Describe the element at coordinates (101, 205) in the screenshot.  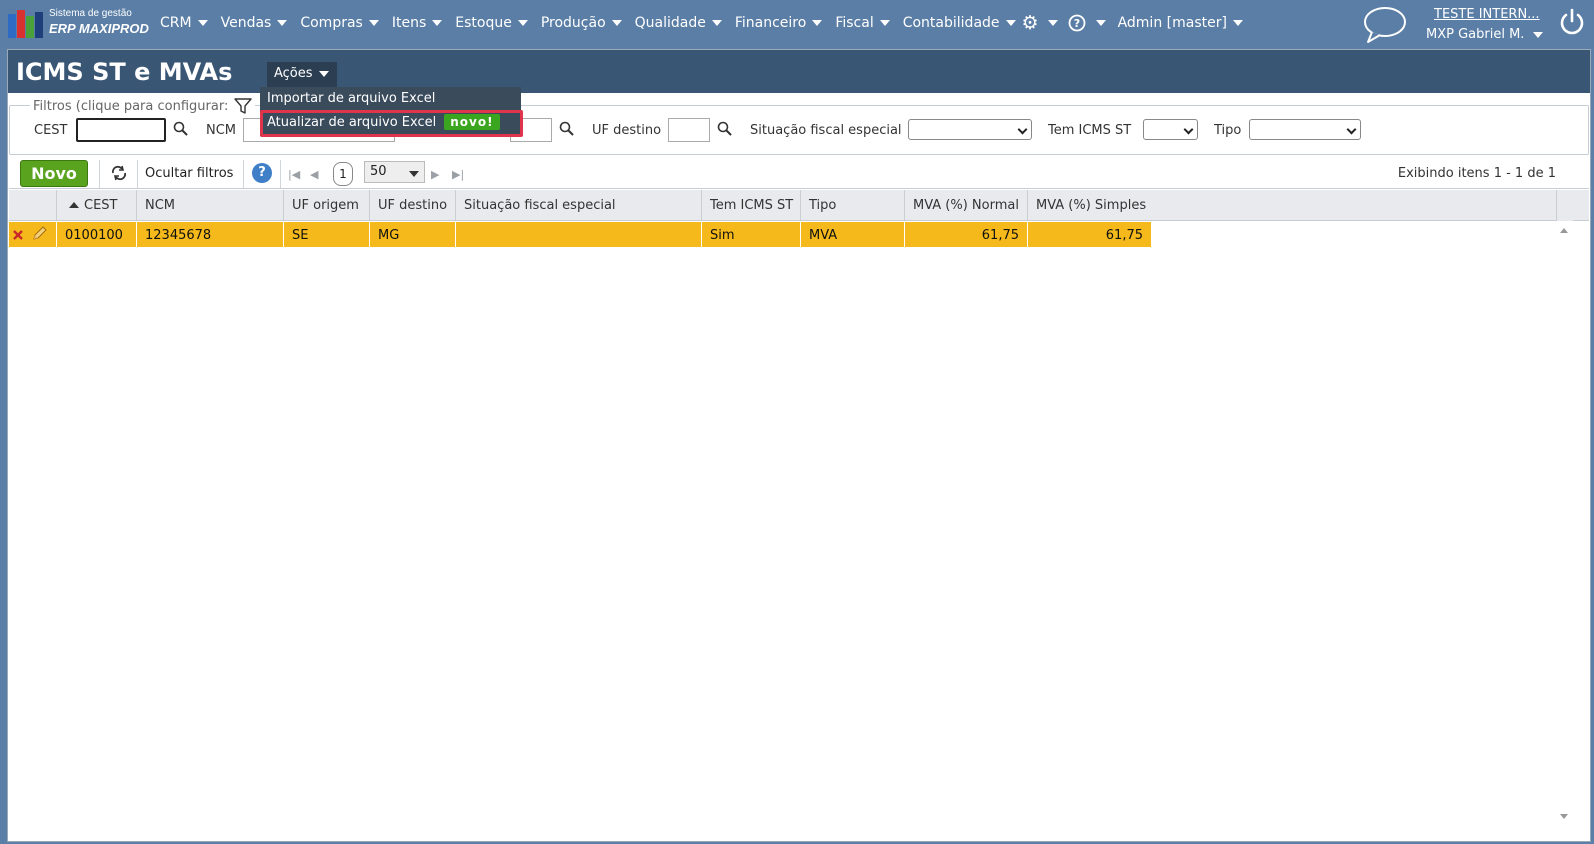
I see `column-header-label: CEST` at that location.